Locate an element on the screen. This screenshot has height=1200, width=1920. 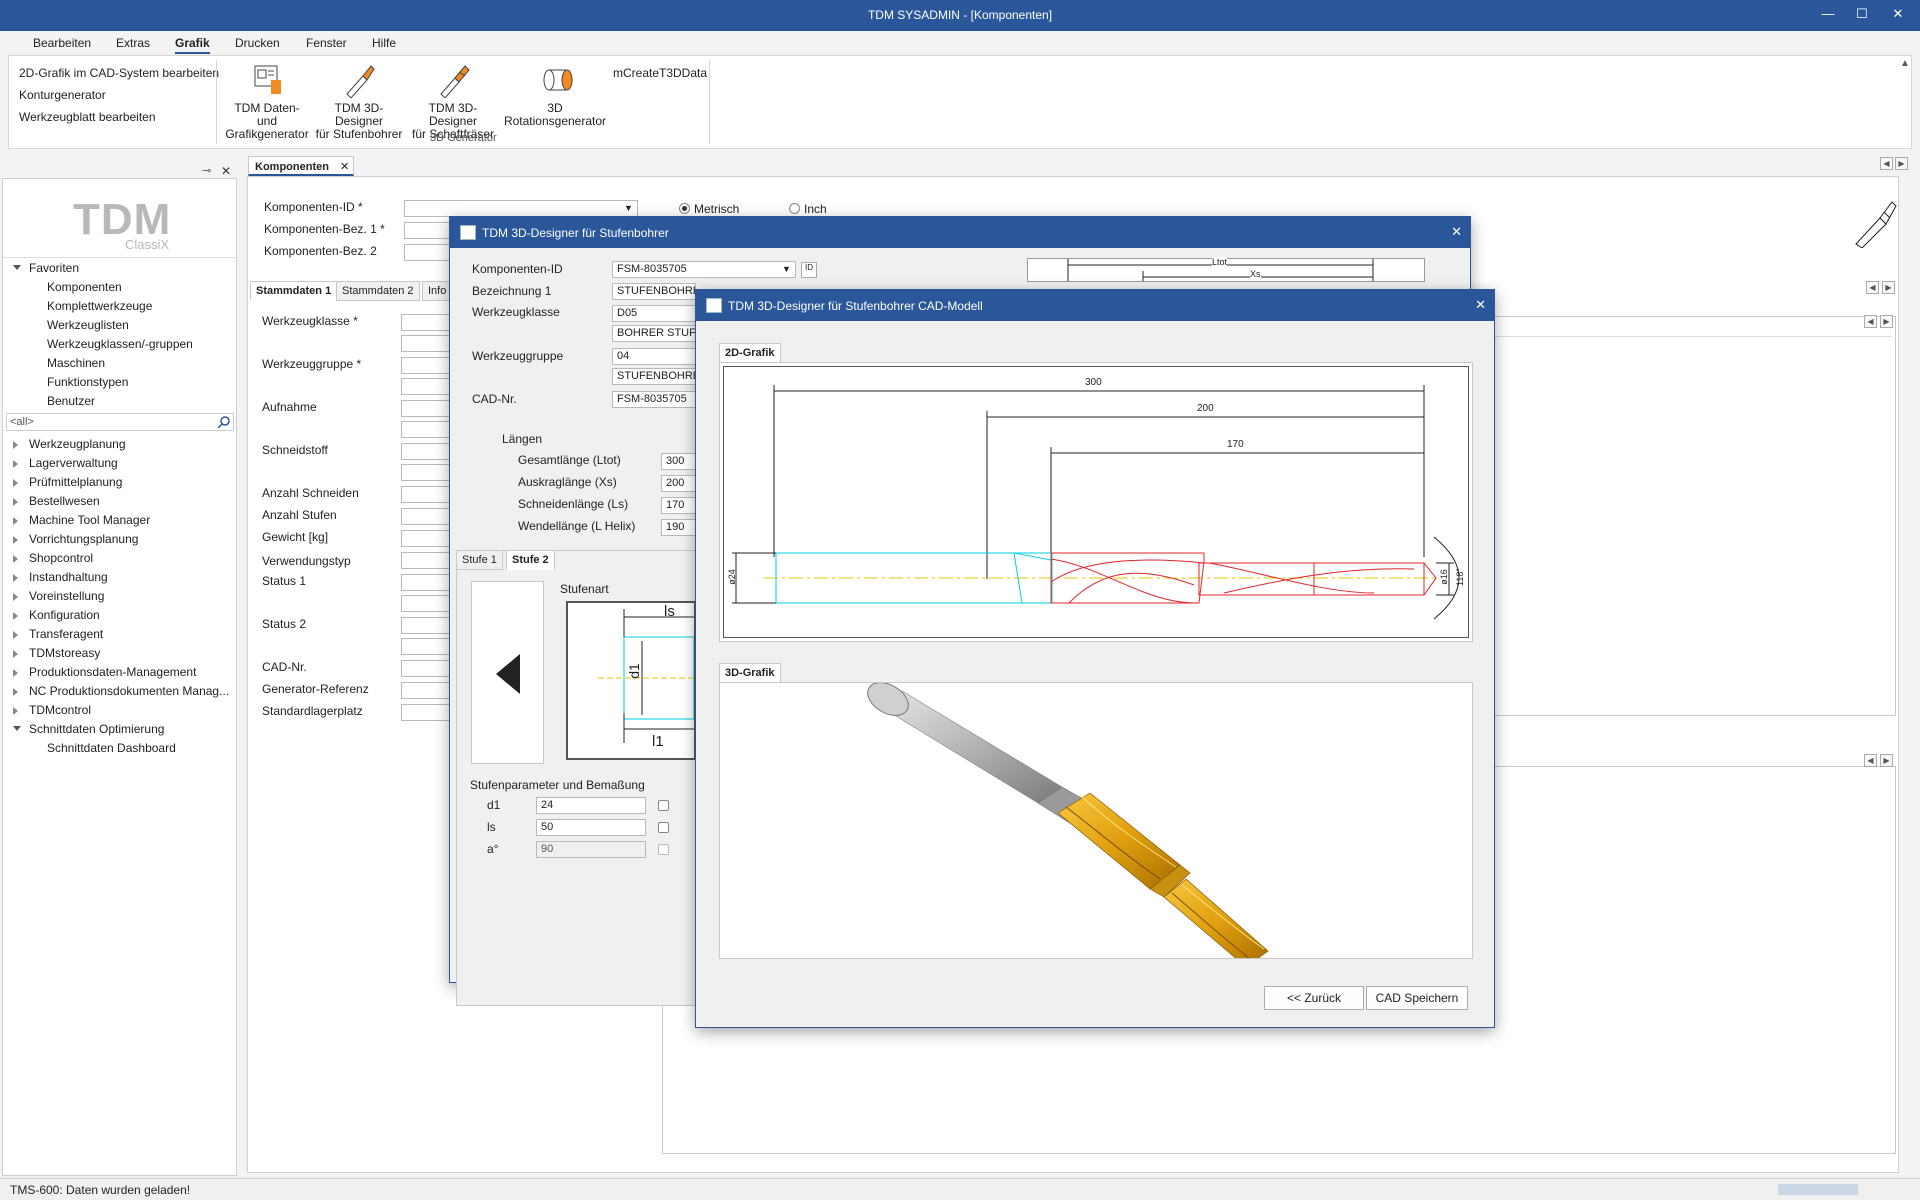
tab-2d-grafik: 2D-Grafik is located at coordinates (750, 353).